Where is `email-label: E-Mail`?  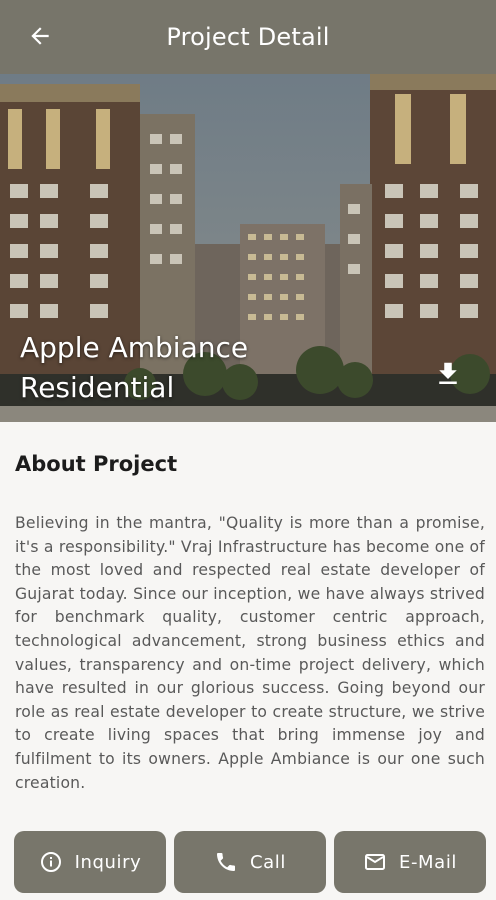
email-label: E-Mail is located at coordinates (428, 862).